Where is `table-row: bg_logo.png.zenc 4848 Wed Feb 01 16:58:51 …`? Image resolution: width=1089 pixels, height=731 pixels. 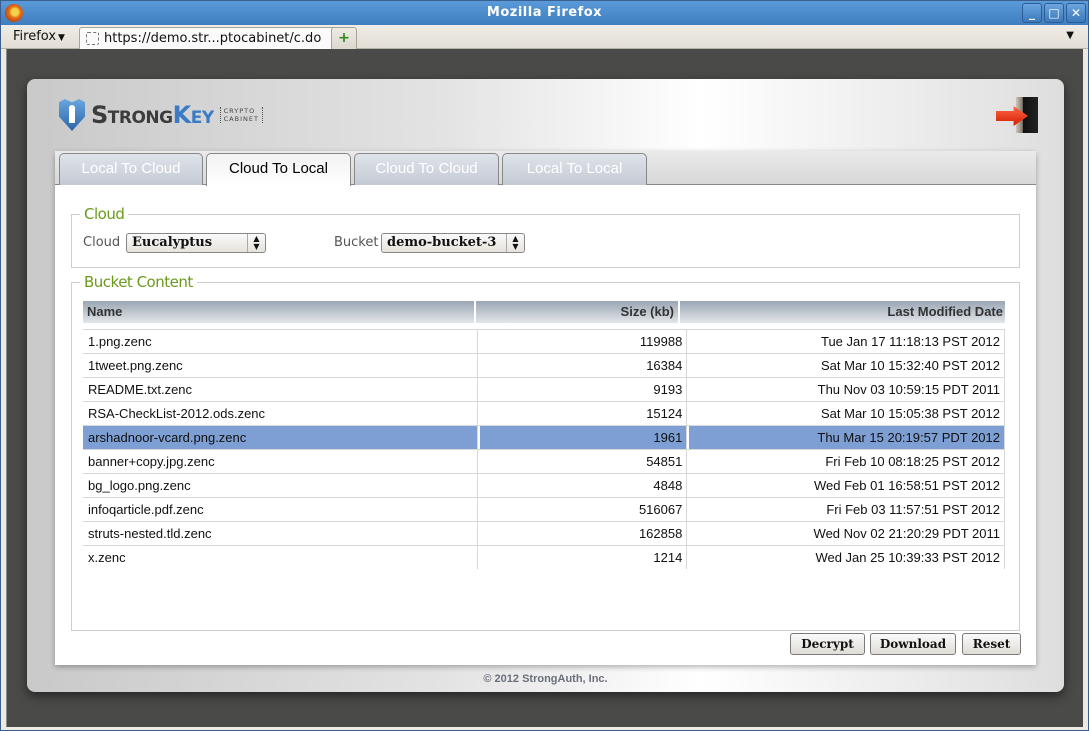 table-row: bg_logo.png.zenc 4848 Wed Feb 01 16:58:51 … is located at coordinates (544, 485).